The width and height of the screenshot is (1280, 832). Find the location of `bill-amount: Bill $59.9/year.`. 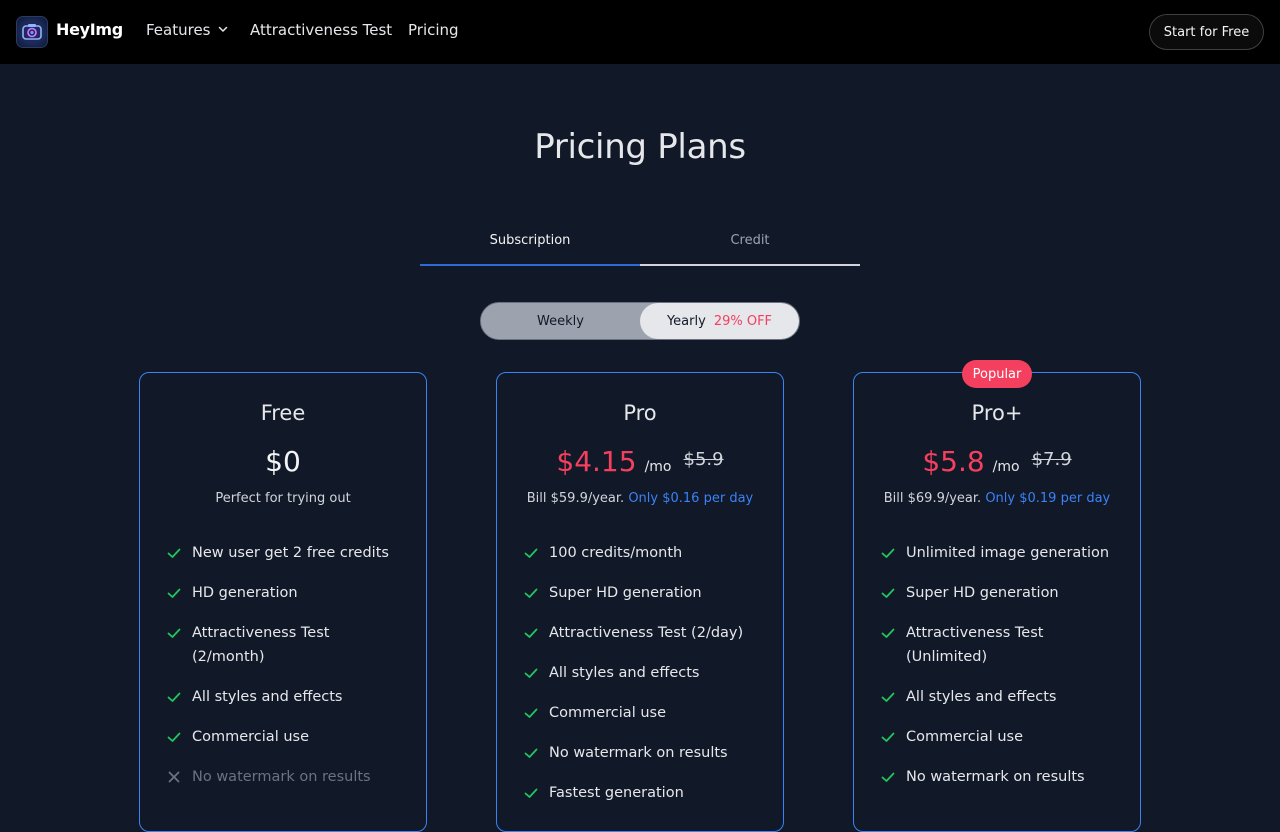

bill-amount: Bill $59.9/year. is located at coordinates (575, 498).